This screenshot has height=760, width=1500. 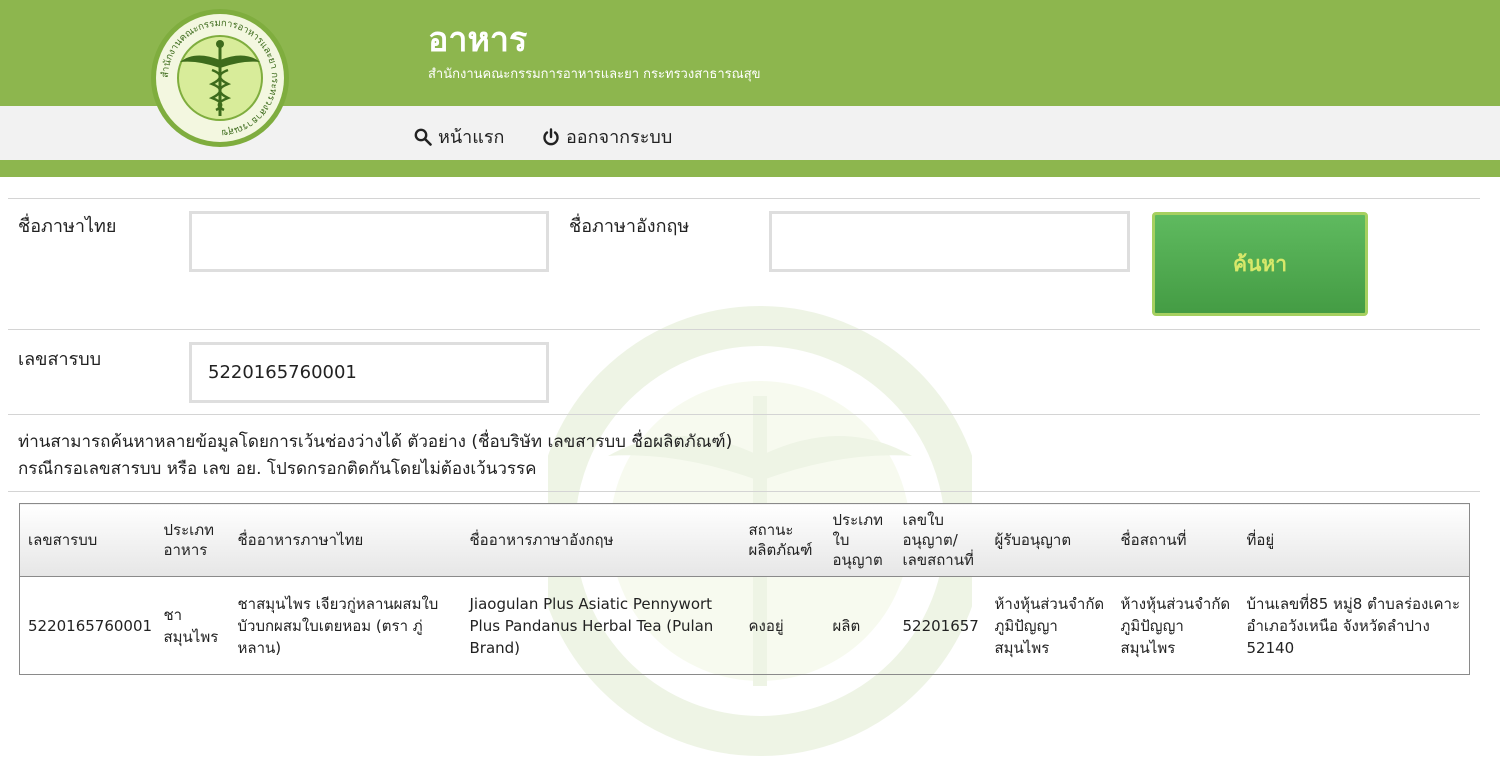 I want to click on column-header: เลขสารบบ, so click(x=87, y=540).